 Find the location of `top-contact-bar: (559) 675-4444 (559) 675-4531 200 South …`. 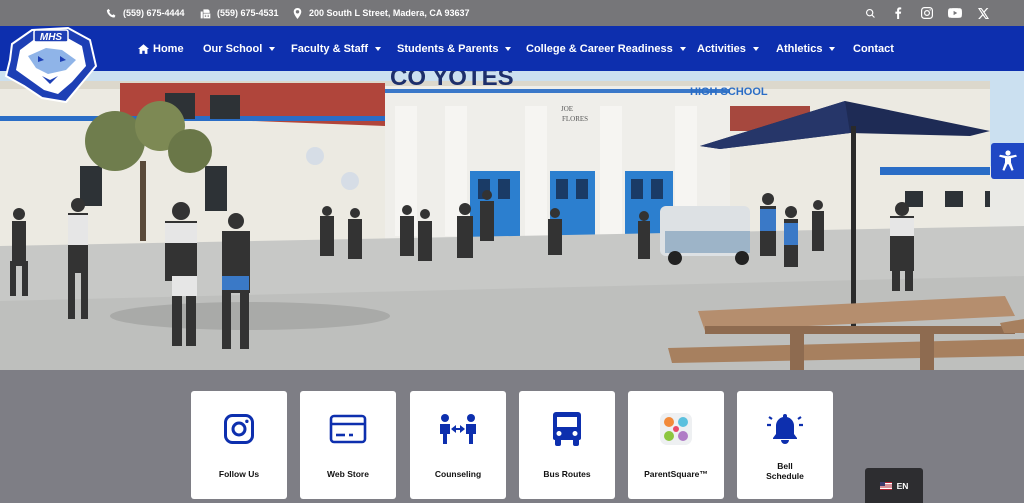

top-contact-bar: (559) 675-4444 (559) 675-4531 200 South … is located at coordinates (512, 13).